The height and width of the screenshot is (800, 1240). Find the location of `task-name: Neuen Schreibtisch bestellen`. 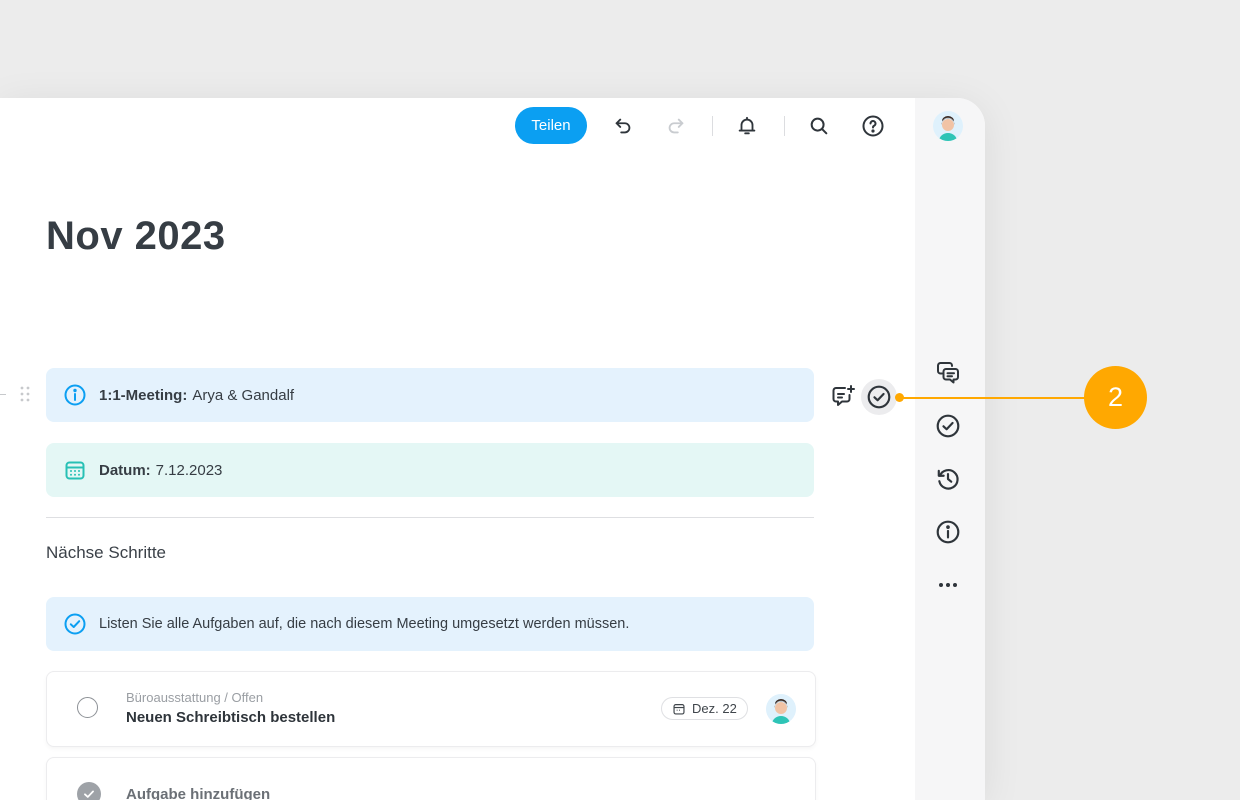

task-name: Neuen Schreibtisch bestellen is located at coordinates (230, 717).